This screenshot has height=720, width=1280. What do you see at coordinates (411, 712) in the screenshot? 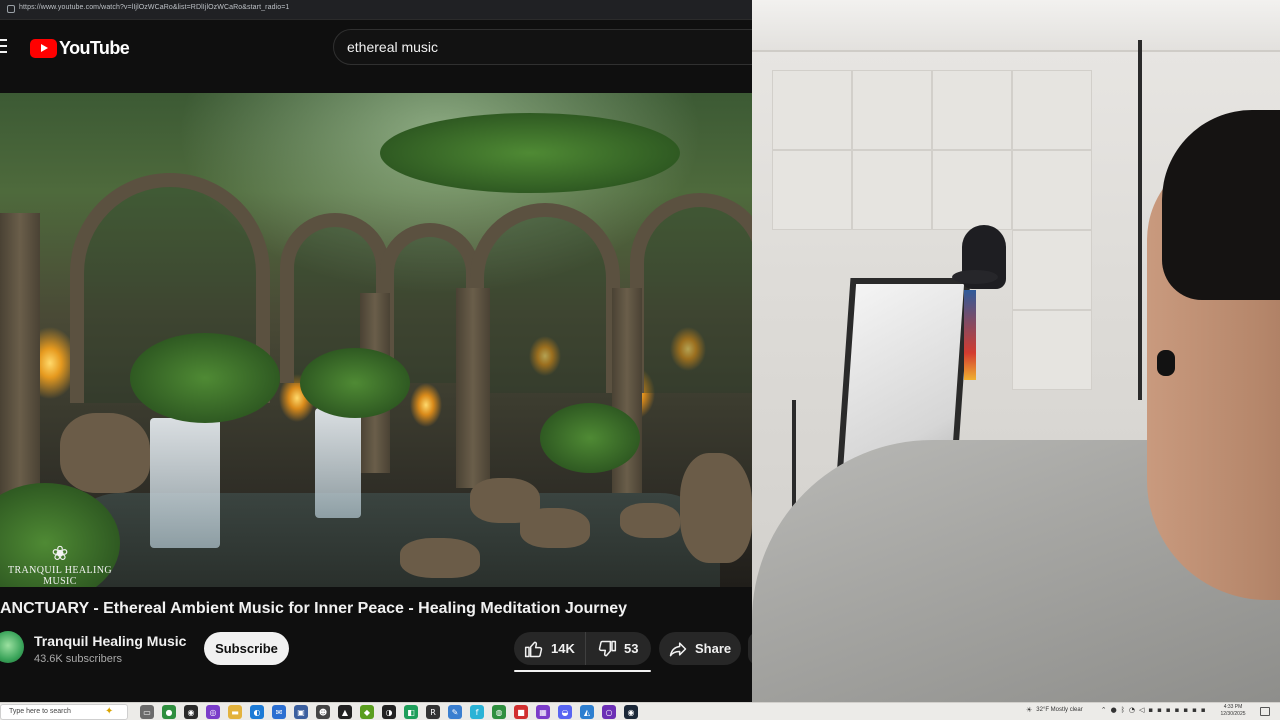
I see `app-green-icon: ◧` at bounding box center [411, 712].